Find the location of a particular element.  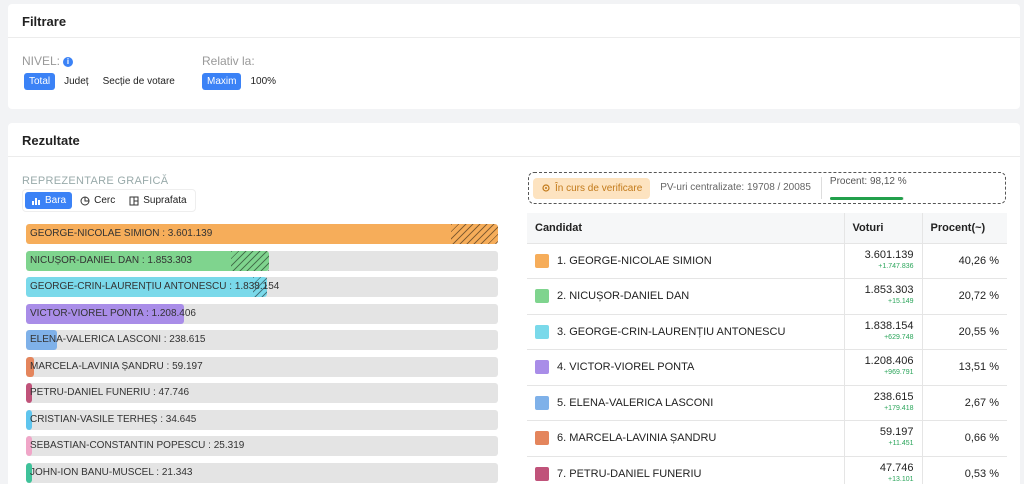

votes-value: 59.197 is located at coordinates (896, 432).